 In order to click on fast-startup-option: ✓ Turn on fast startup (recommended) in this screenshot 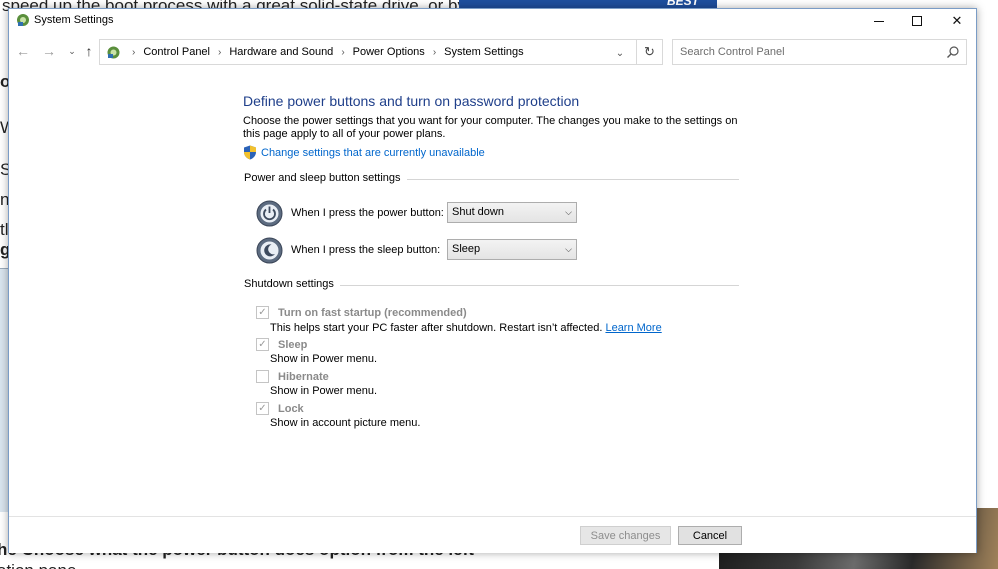, I will do `click(361, 312)`.